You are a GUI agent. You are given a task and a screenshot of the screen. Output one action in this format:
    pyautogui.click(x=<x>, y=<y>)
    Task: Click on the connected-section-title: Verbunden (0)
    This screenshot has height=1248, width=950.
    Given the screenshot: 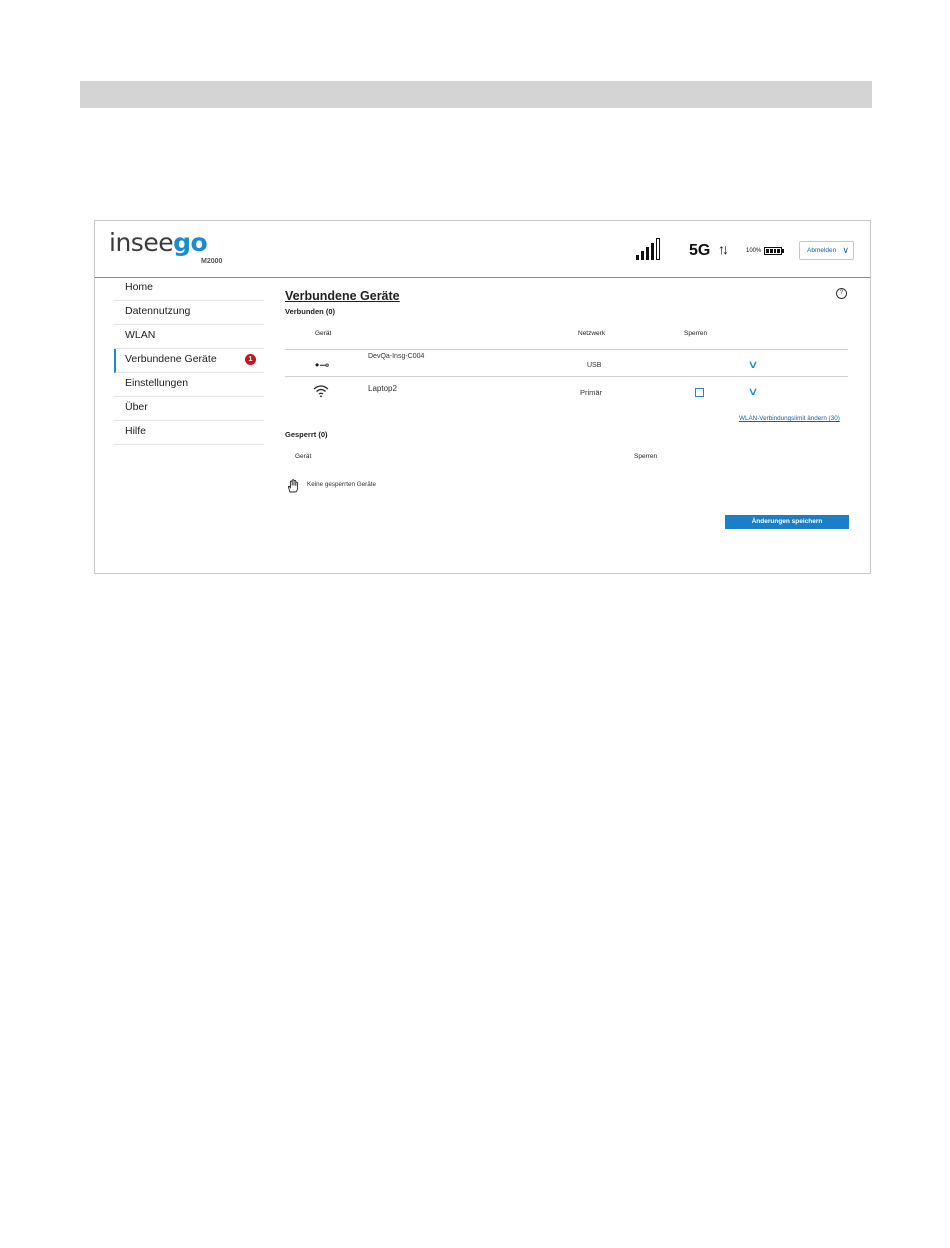 What is the action you would take?
    pyautogui.click(x=310, y=311)
    